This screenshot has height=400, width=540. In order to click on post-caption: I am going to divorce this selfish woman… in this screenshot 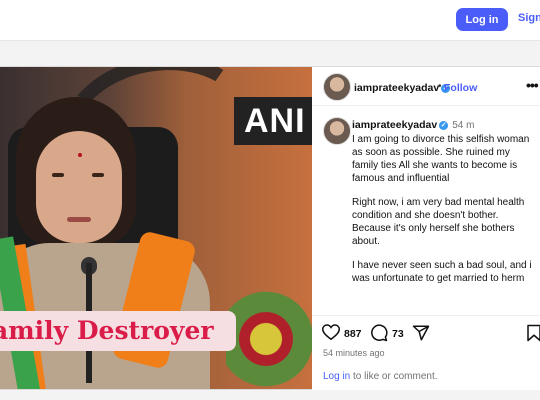, I will do `click(442, 214)`.